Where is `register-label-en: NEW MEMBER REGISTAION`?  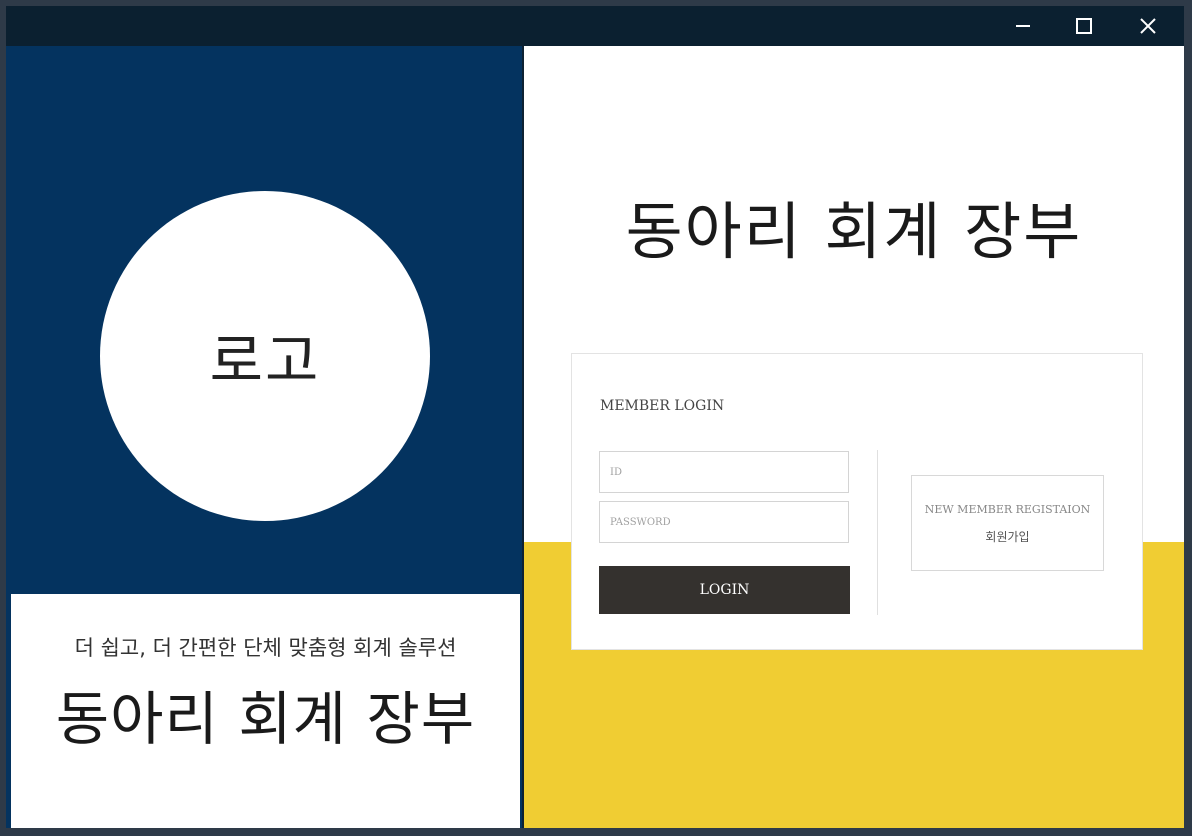
register-label-en: NEW MEMBER REGISTAION is located at coordinates (1007, 509).